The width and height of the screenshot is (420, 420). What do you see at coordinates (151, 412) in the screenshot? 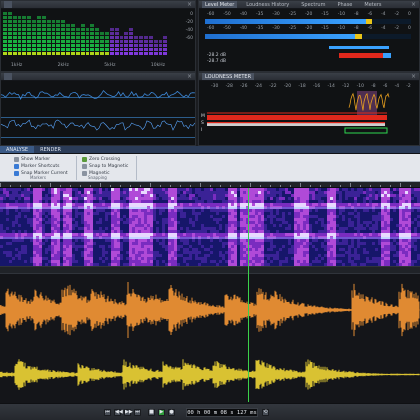
I see `stop-button: ■` at bounding box center [151, 412].